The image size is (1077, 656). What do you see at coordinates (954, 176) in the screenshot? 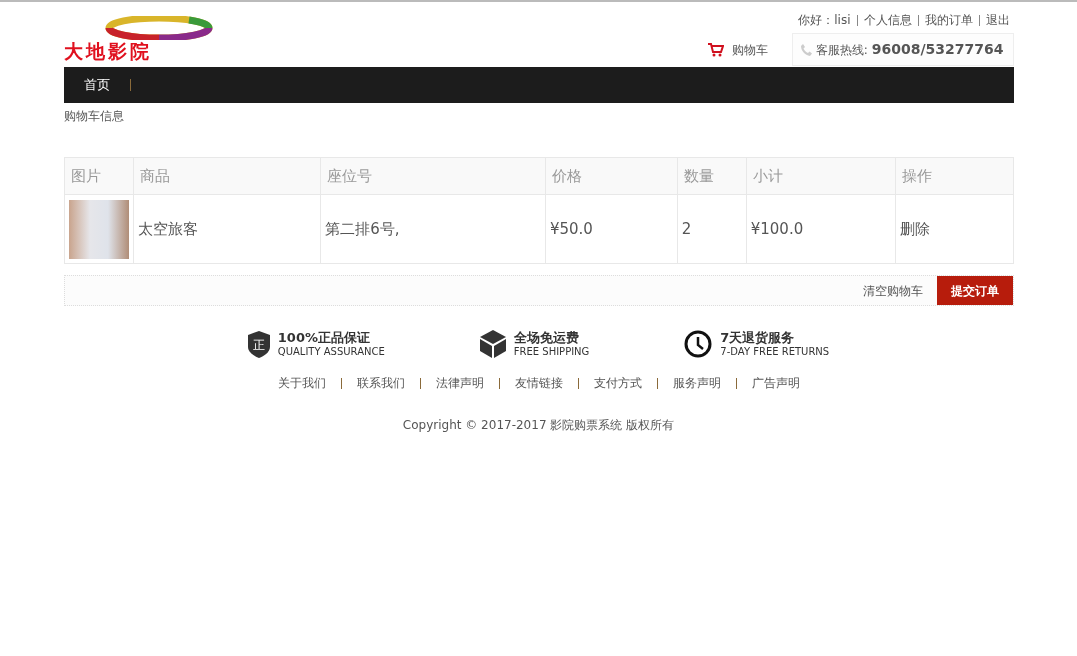
I see `column-header: 操作` at bounding box center [954, 176].